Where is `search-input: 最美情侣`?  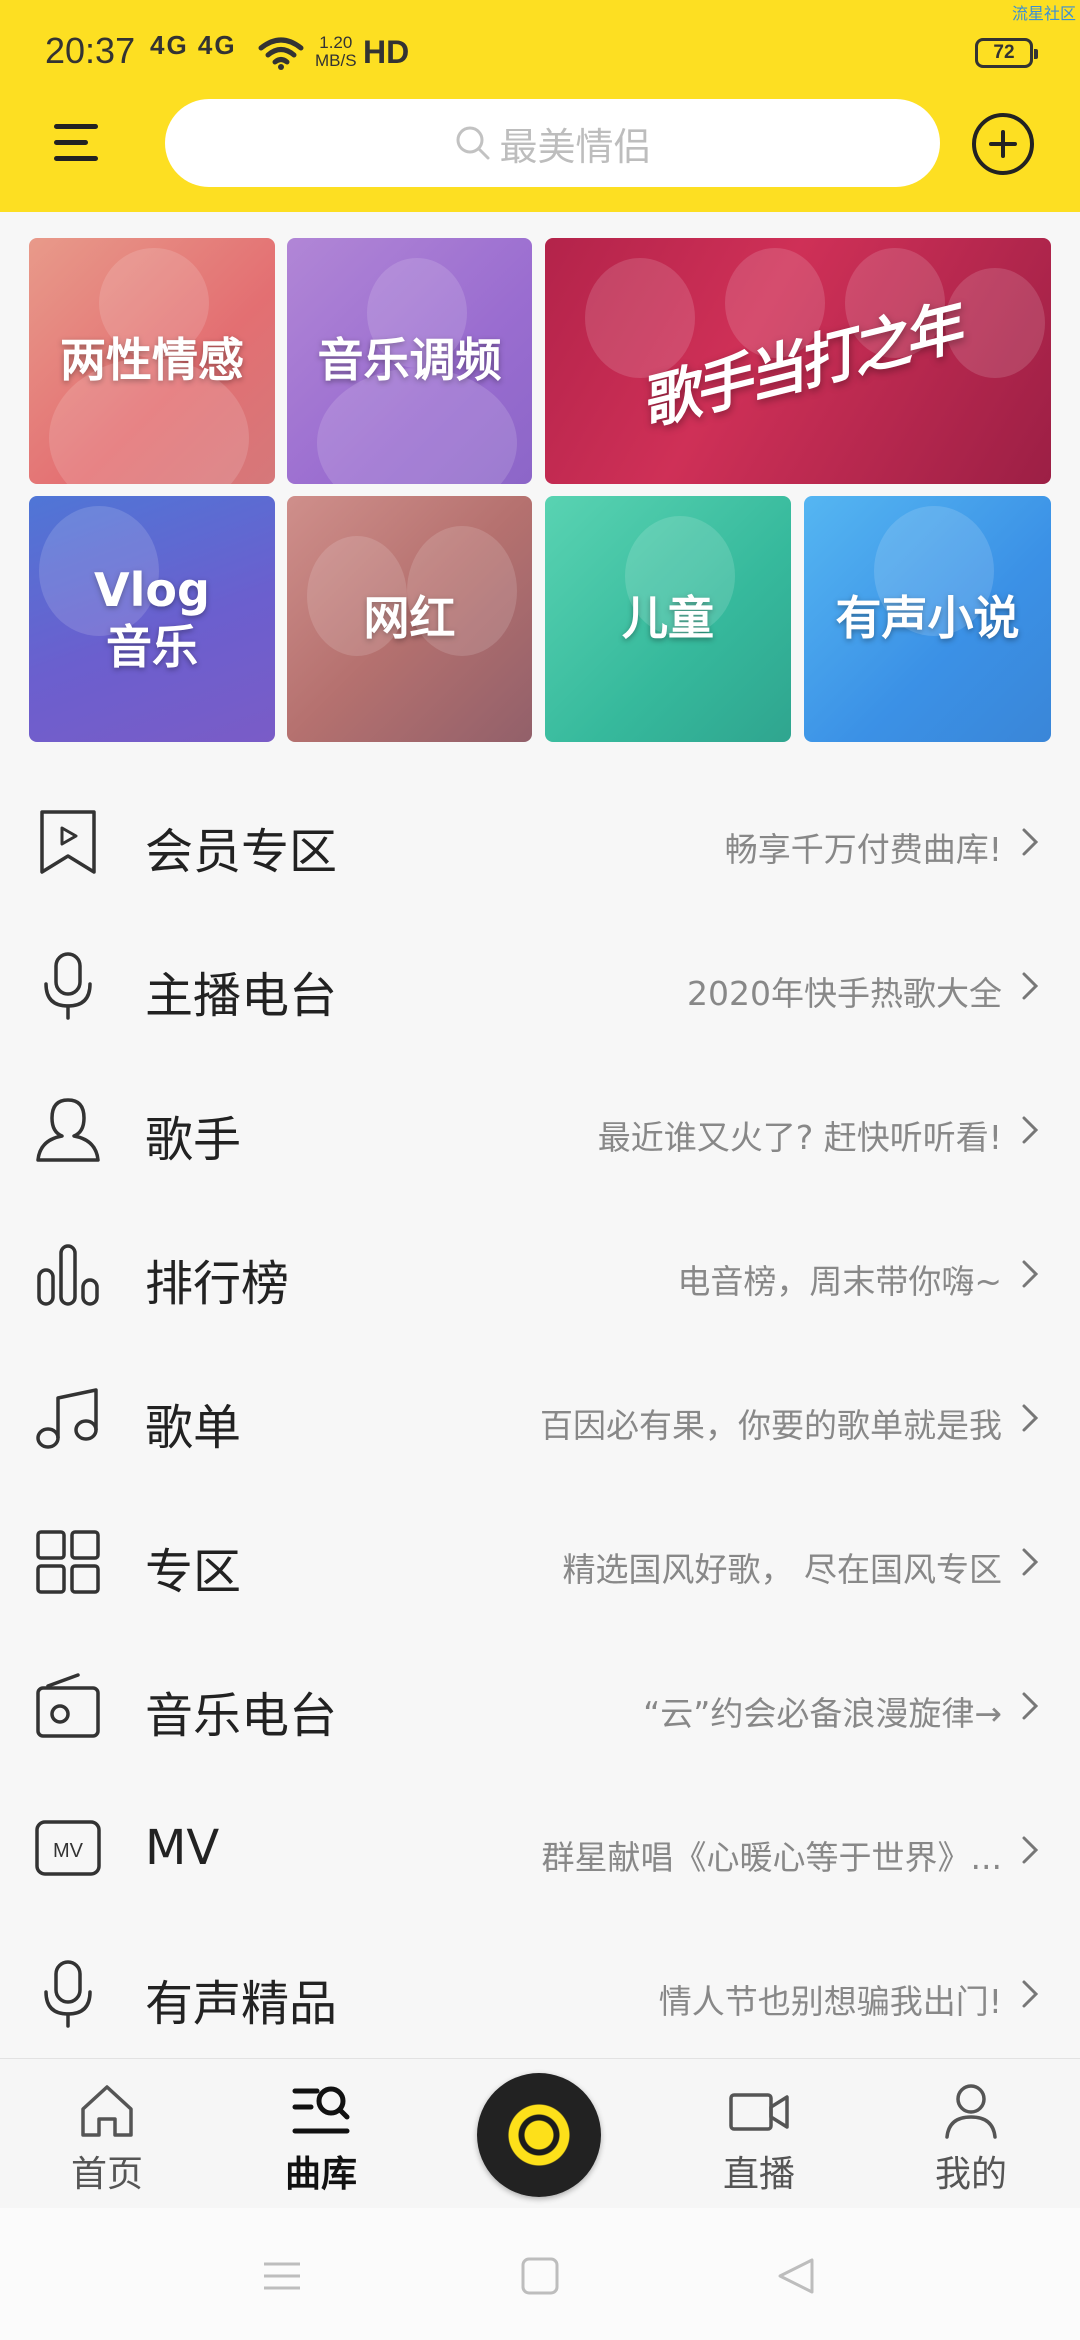 search-input: 最美情侣 is located at coordinates (552, 143).